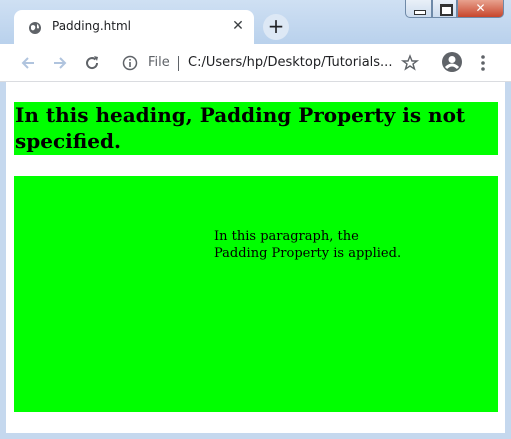 The height and width of the screenshot is (439, 511). I want to click on window-close-icon: ✕, so click(480, 8).